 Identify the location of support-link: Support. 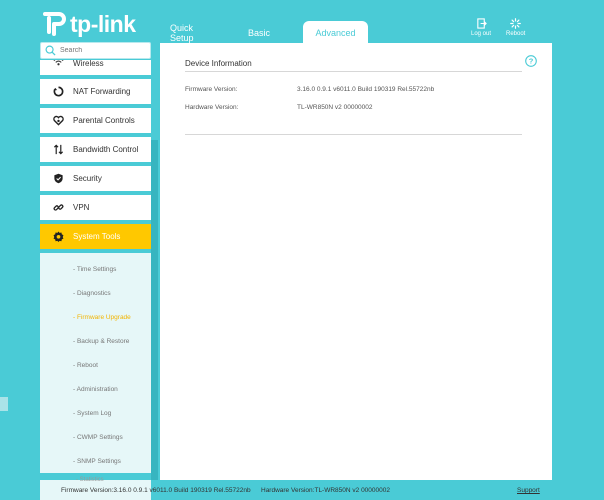
(528, 490).